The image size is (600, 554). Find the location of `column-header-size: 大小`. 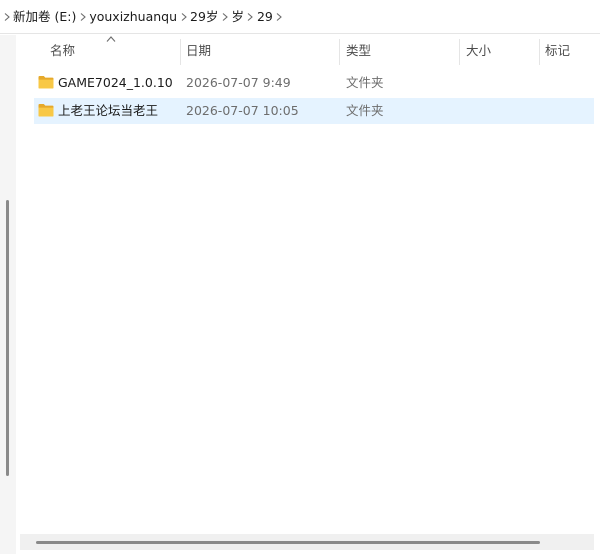

column-header-size: 大小 is located at coordinates (496, 51).